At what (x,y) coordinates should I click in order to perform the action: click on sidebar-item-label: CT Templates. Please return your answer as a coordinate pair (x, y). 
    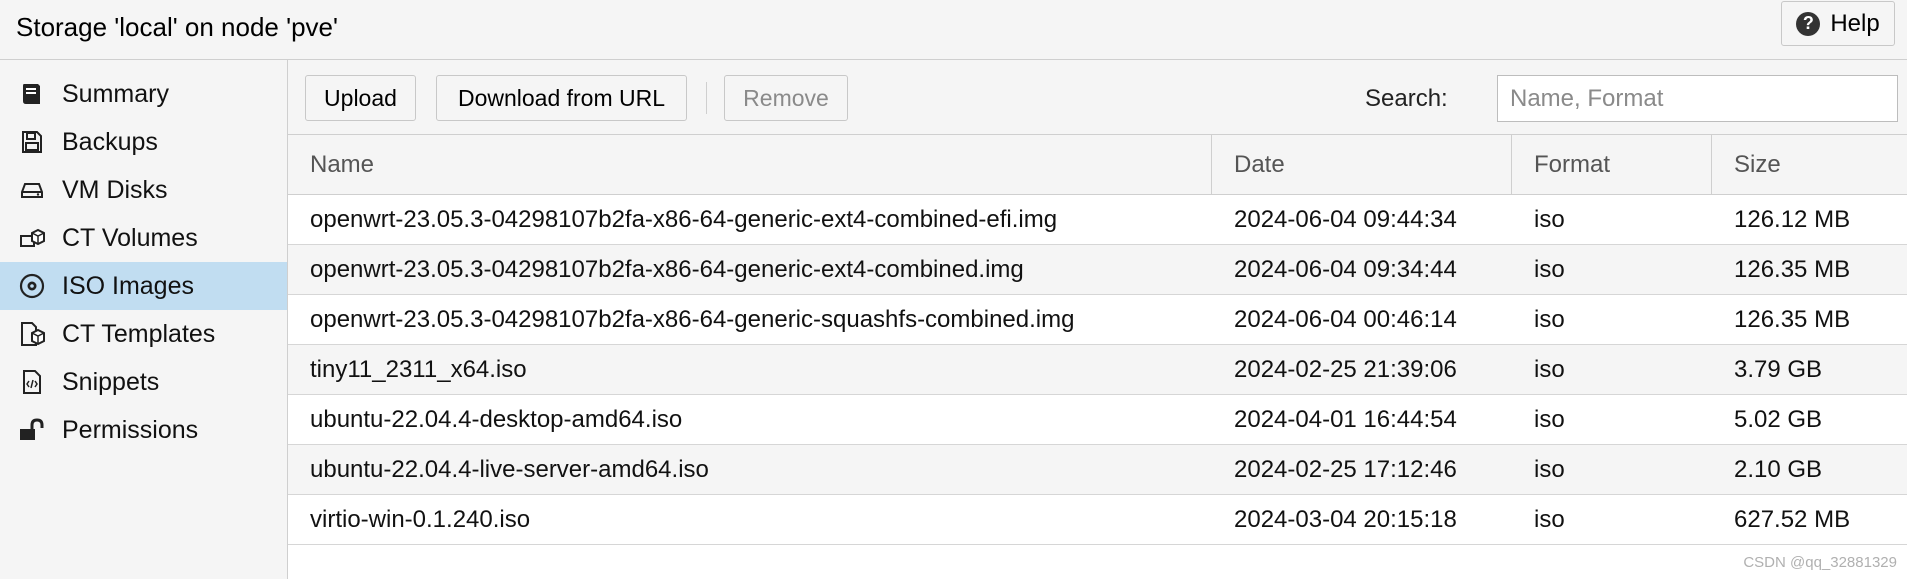
    Looking at the image, I should click on (139, 333).